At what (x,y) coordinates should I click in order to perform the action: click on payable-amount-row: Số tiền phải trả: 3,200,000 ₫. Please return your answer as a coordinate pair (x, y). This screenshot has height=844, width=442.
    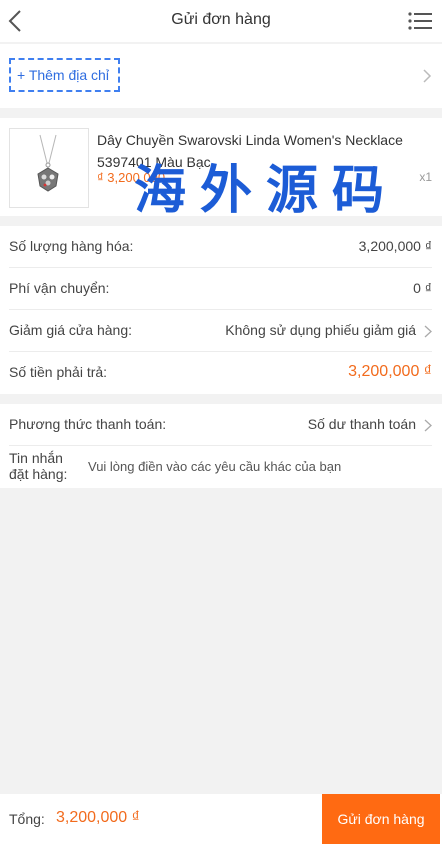
    Looking at the image, I should click on (220, 373).